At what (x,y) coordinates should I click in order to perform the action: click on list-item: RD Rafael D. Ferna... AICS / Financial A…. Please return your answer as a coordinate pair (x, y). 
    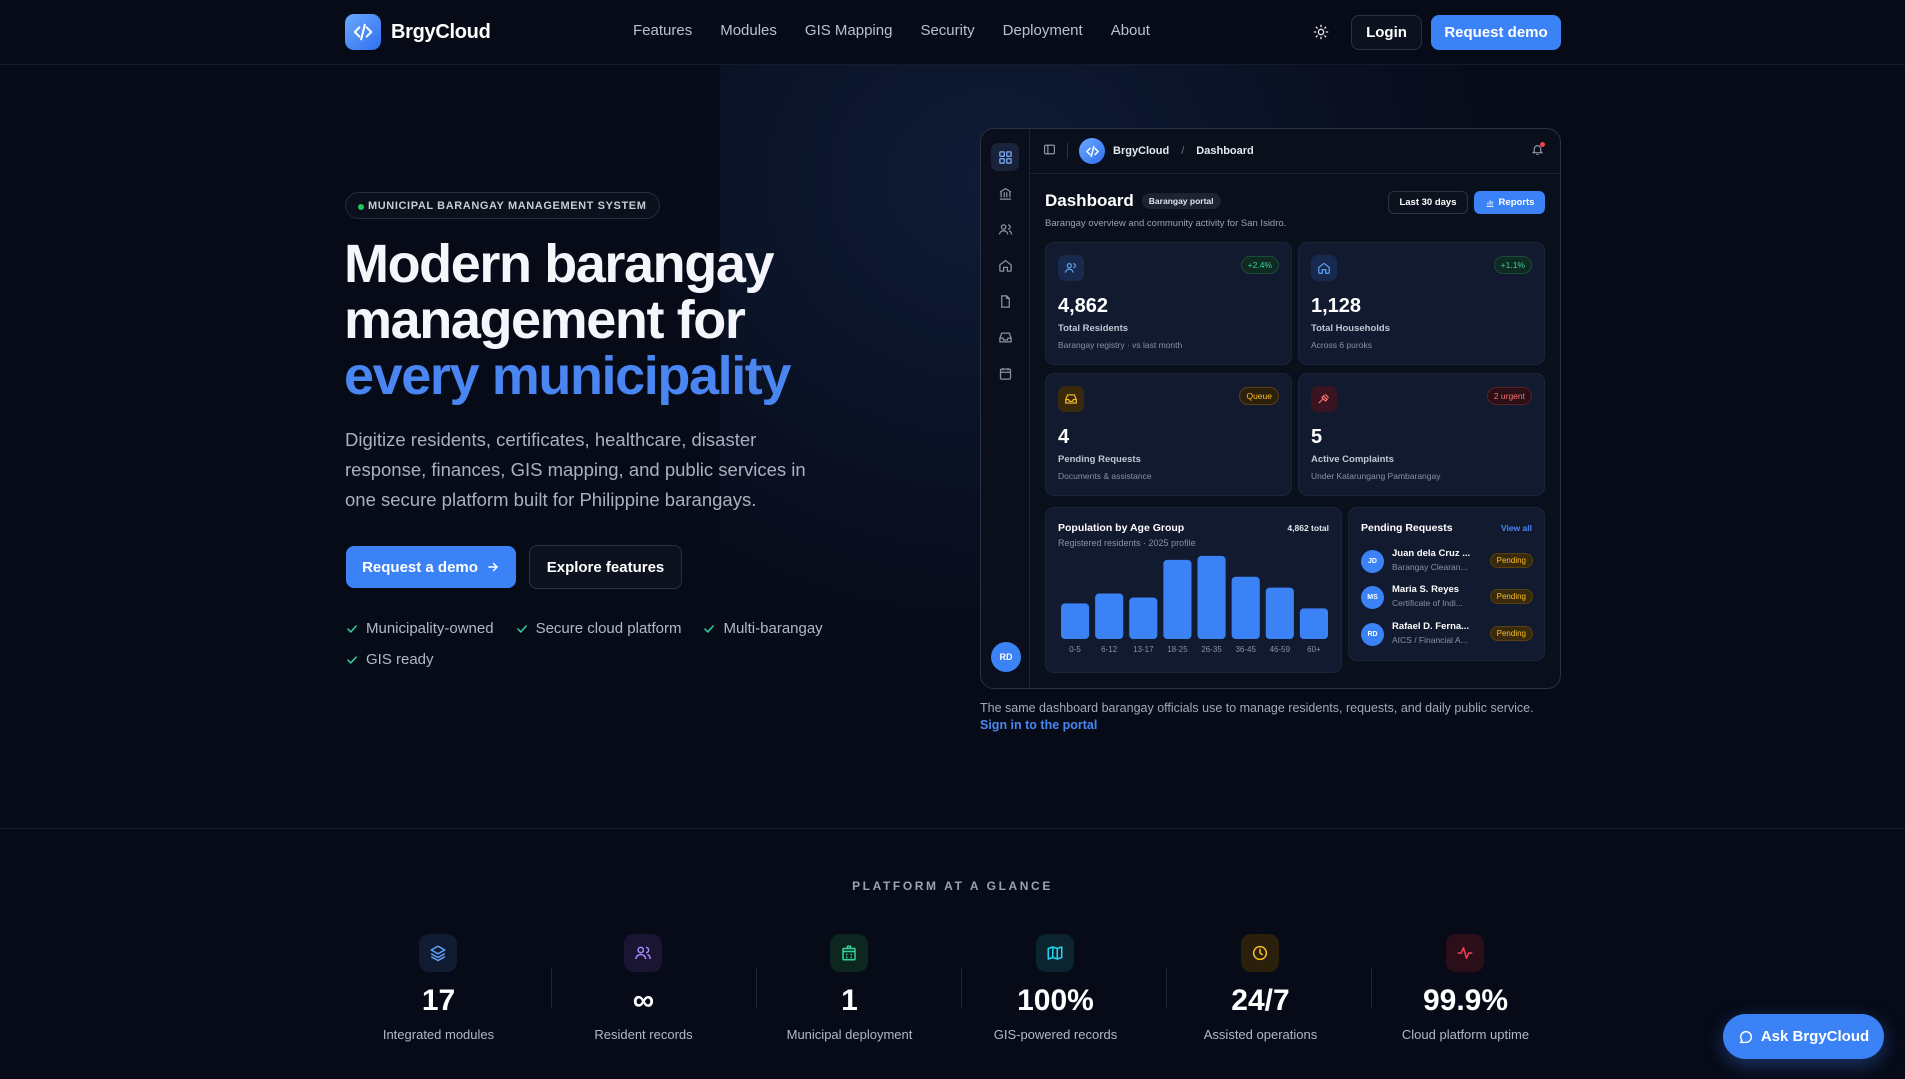
    Looking at the image, I should click on (1447, 636).